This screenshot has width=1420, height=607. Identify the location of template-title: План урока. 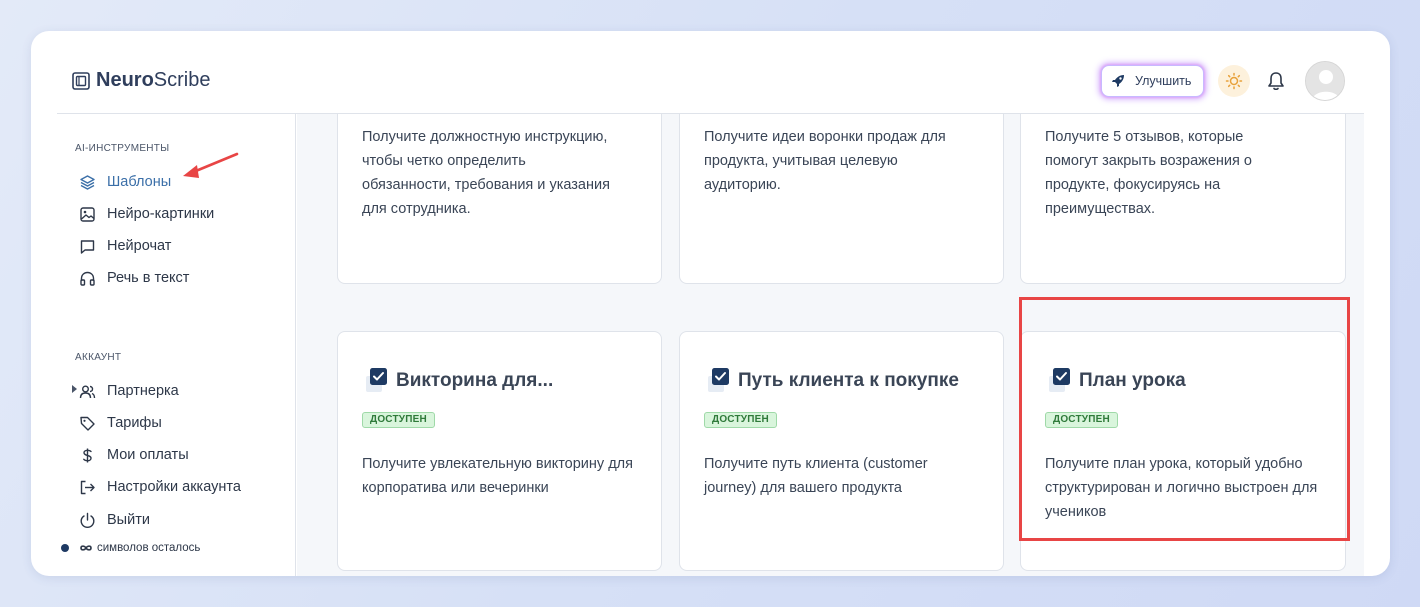
(1117, 381).